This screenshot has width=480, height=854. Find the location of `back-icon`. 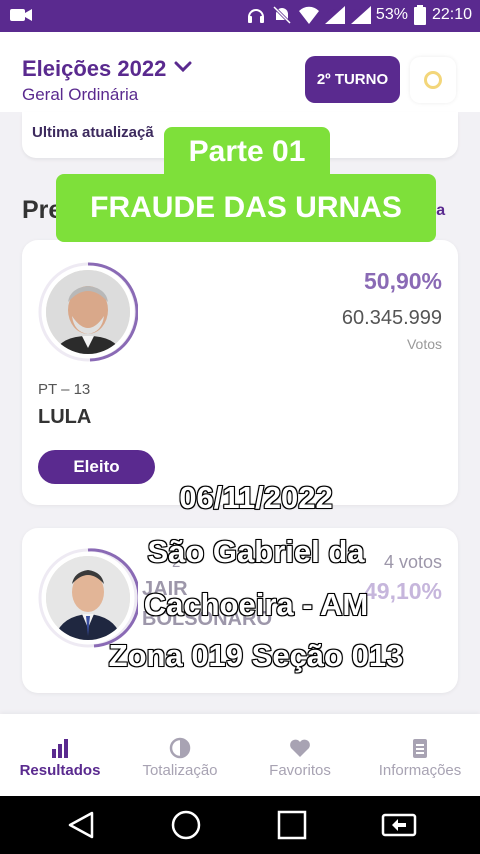

back-icon is located at coordinates (82, 825).